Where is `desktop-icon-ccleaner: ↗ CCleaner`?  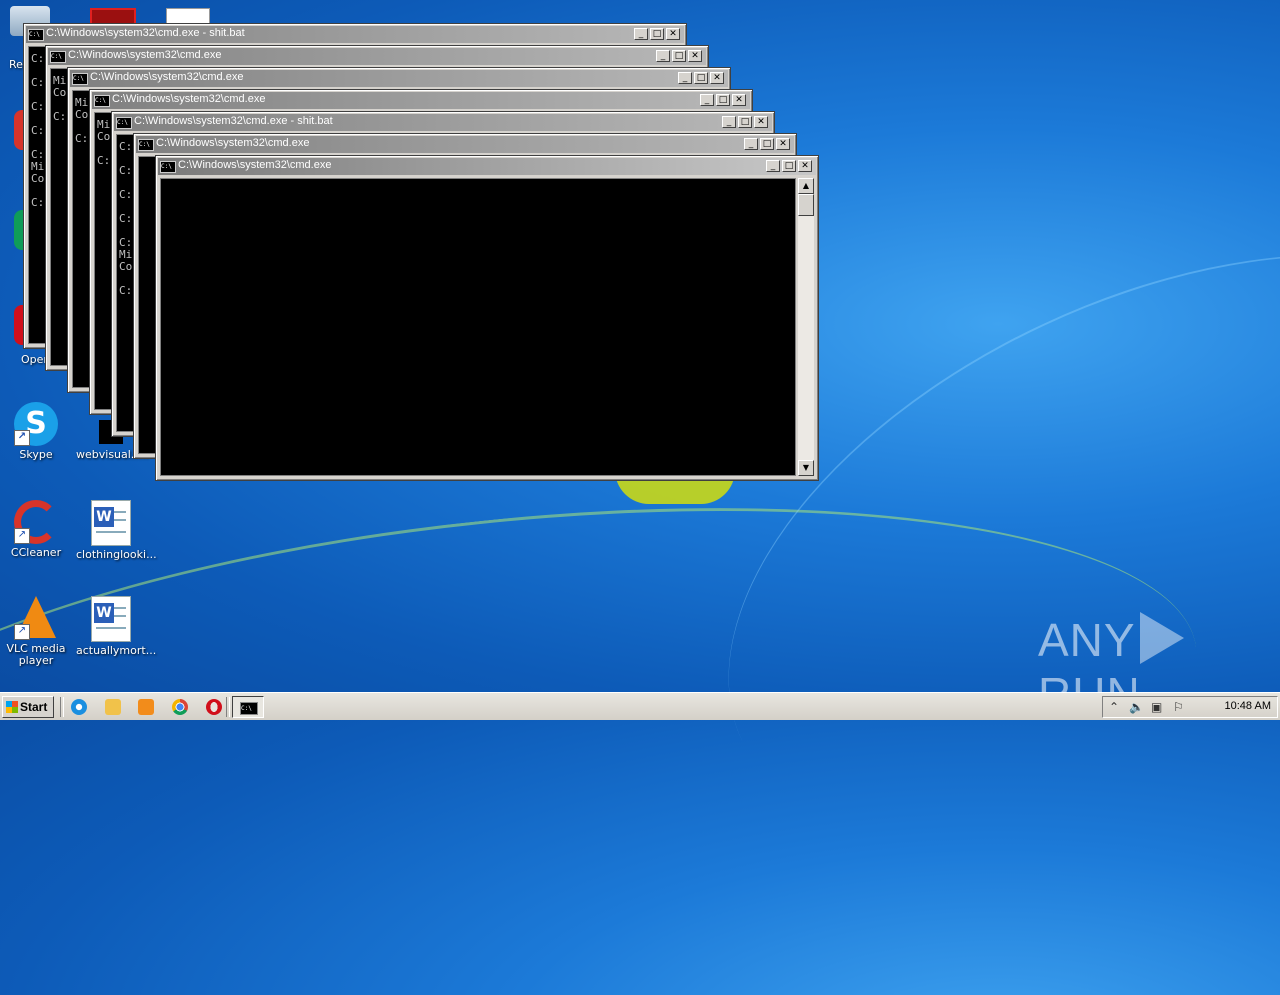 desktop-icon-ccleaner: ↗ CCleaner is located at coordinates (36, 529).